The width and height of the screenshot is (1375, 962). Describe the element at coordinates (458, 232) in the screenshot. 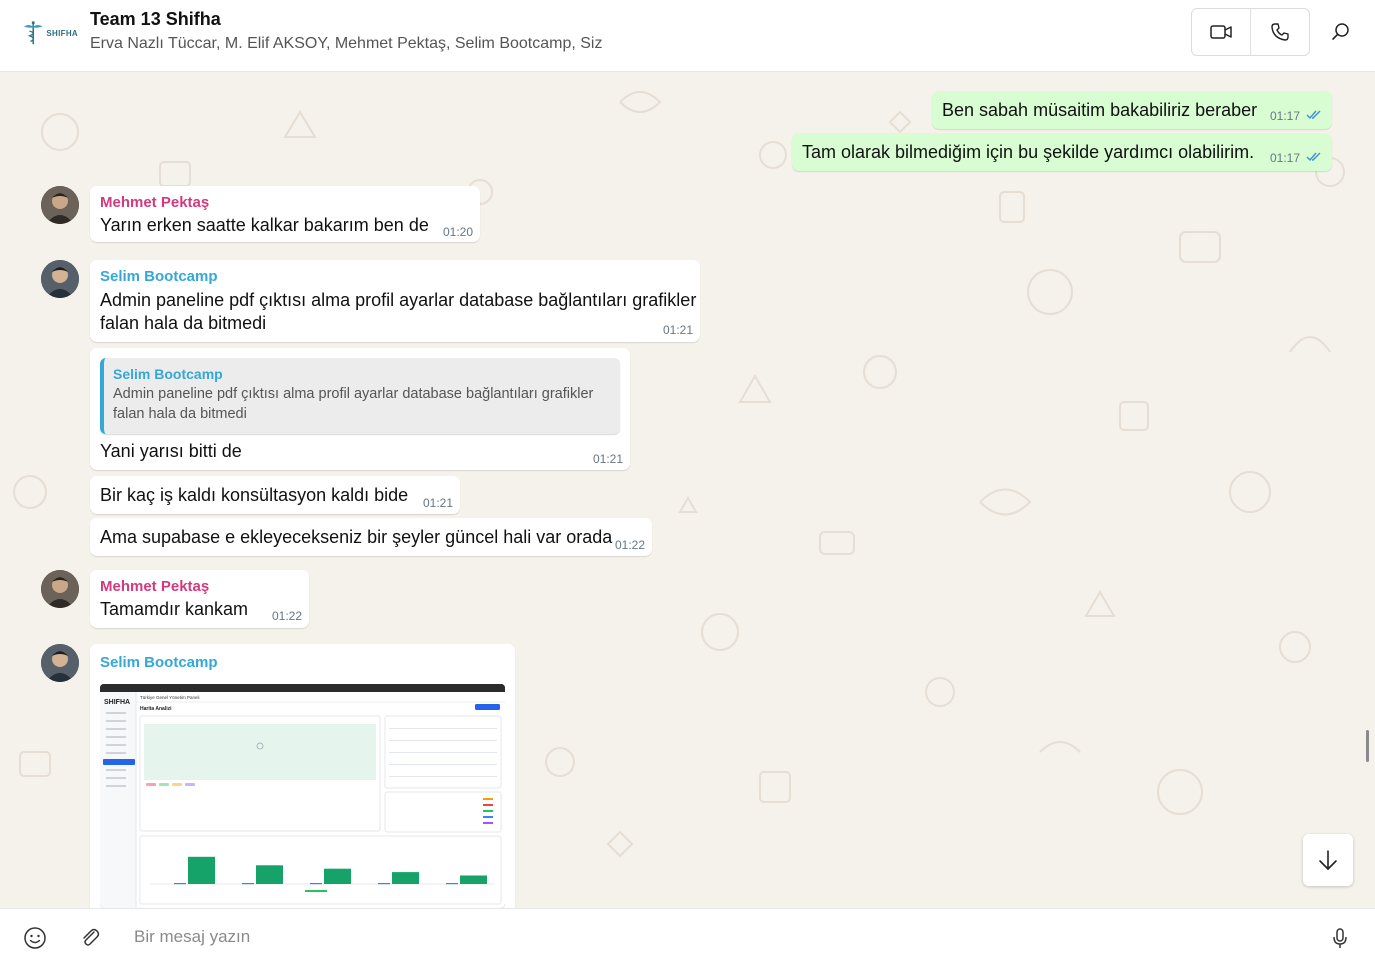

I see `message-time: 01:20` at that location.